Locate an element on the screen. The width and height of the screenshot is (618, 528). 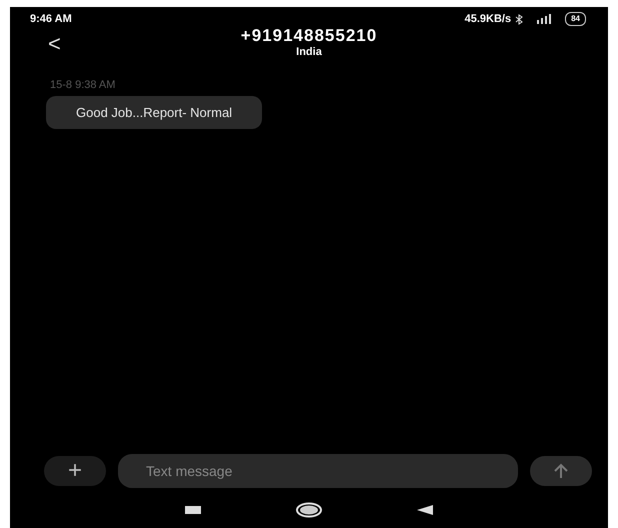
contact-country: India is located at coordinates (309, 52).